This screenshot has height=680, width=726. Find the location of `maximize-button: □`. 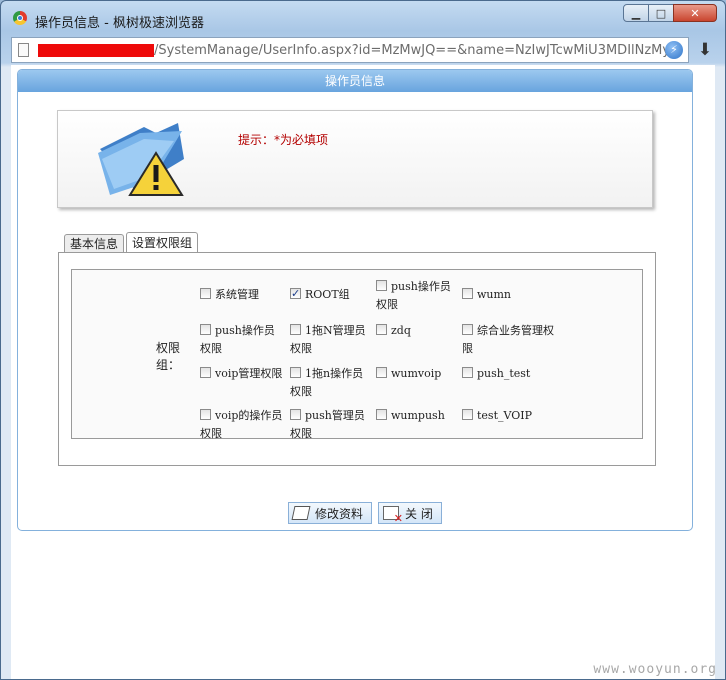

maximize-button: □ is located at coordinates (661, 13).